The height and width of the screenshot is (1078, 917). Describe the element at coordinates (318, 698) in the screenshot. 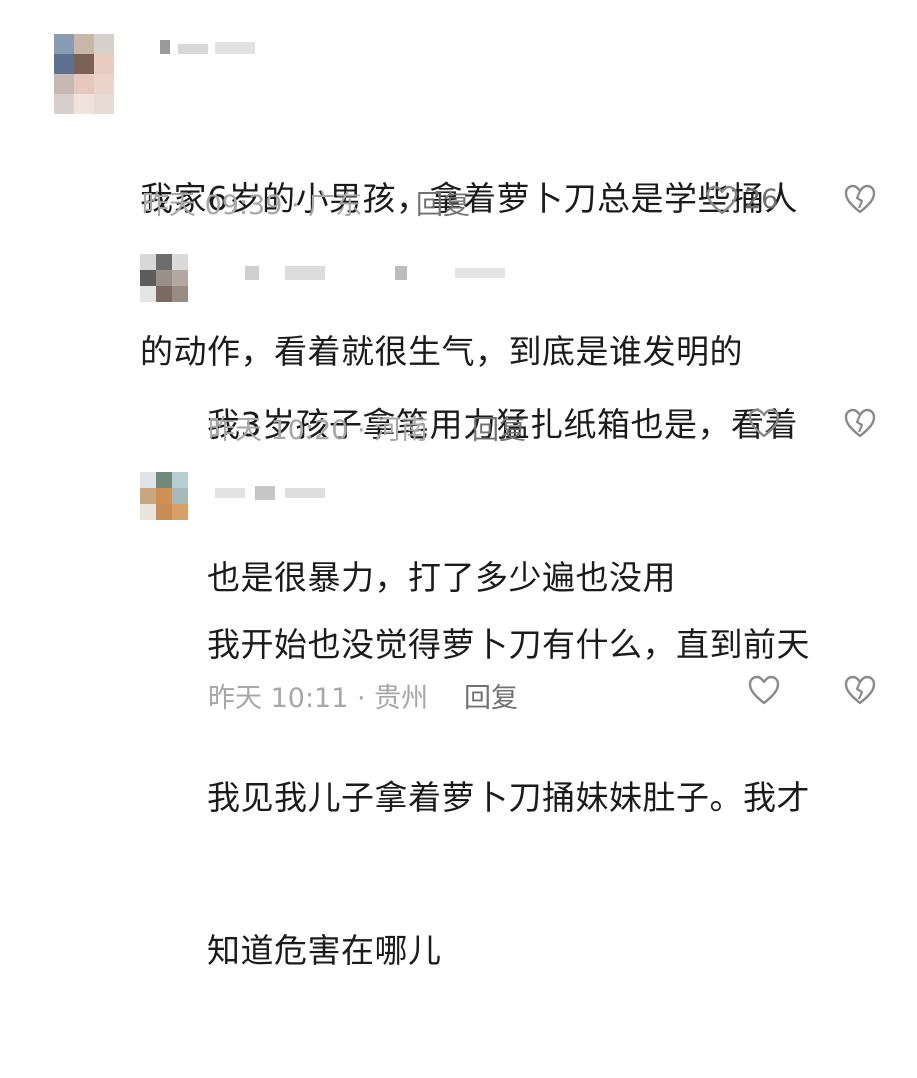

I see `comment-timestamp-location: 昨天 10:11 · 贵州` at that location.